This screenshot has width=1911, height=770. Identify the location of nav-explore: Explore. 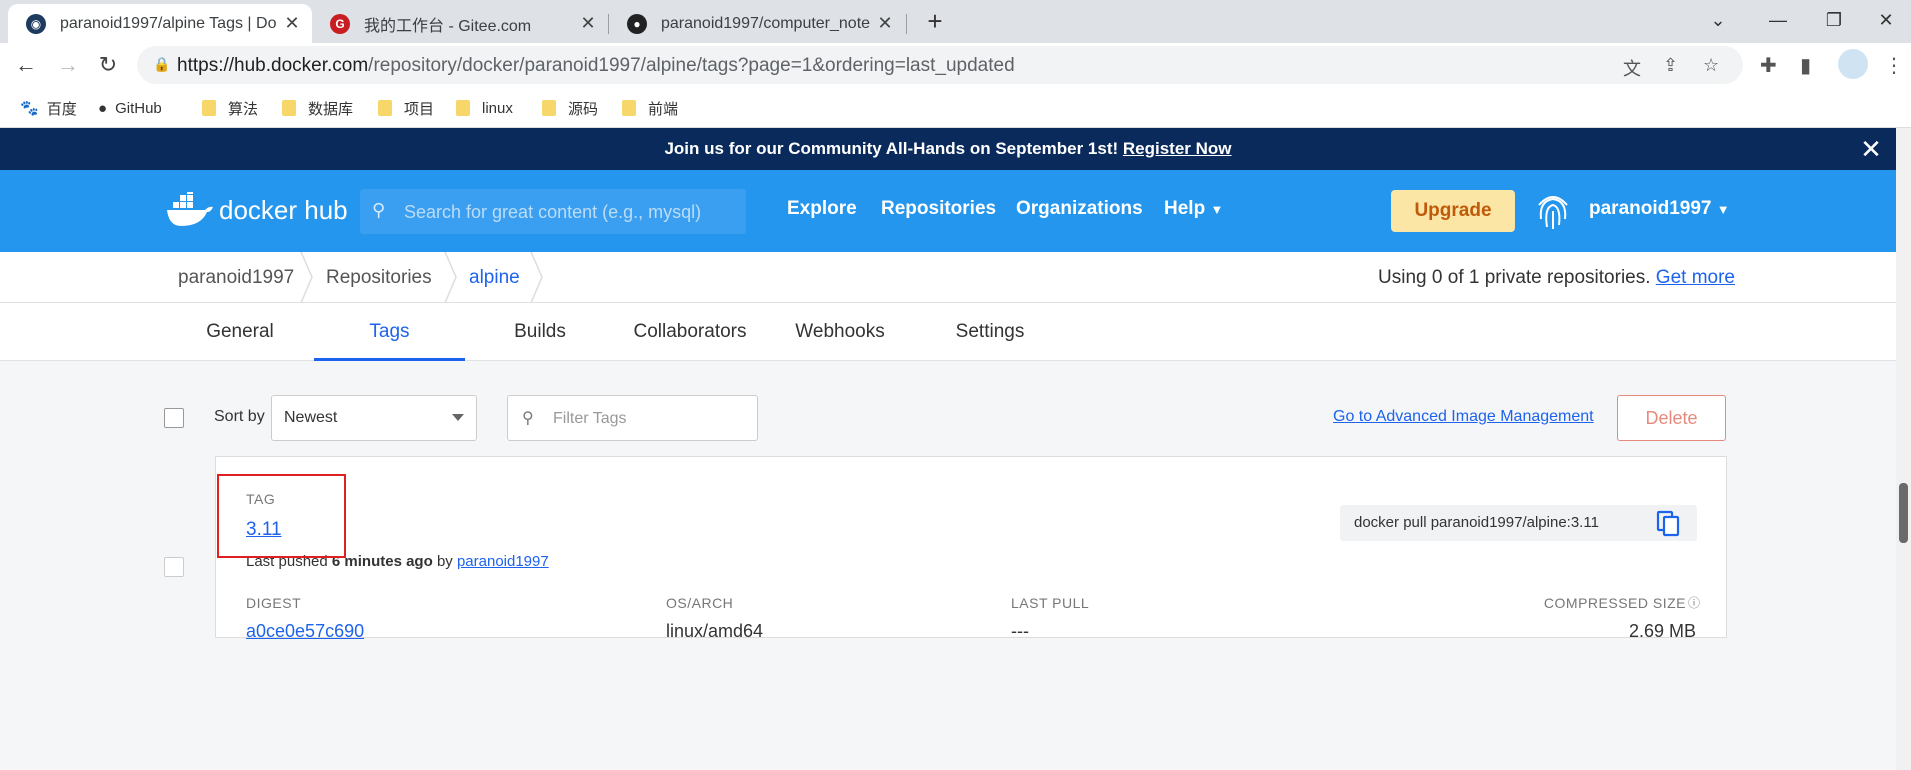
(822, 209).